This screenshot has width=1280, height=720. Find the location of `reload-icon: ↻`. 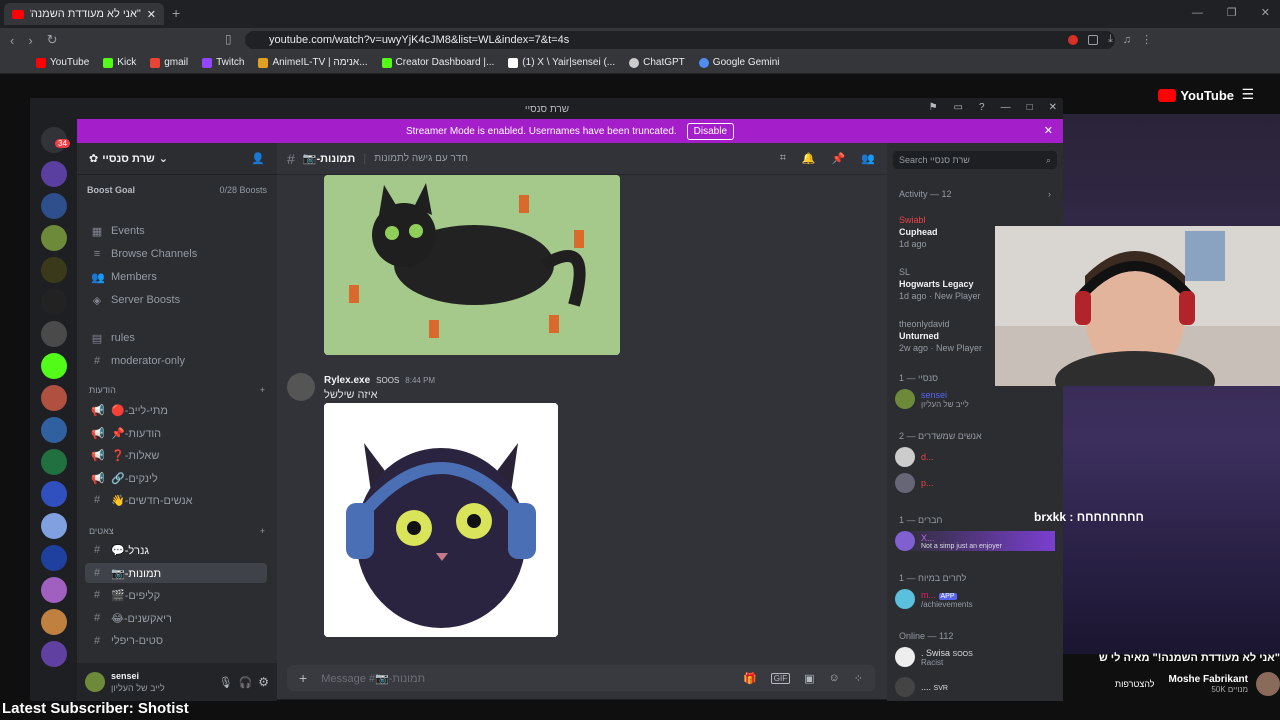

reload-icon: ↻ is located at coordinates (52, 40).